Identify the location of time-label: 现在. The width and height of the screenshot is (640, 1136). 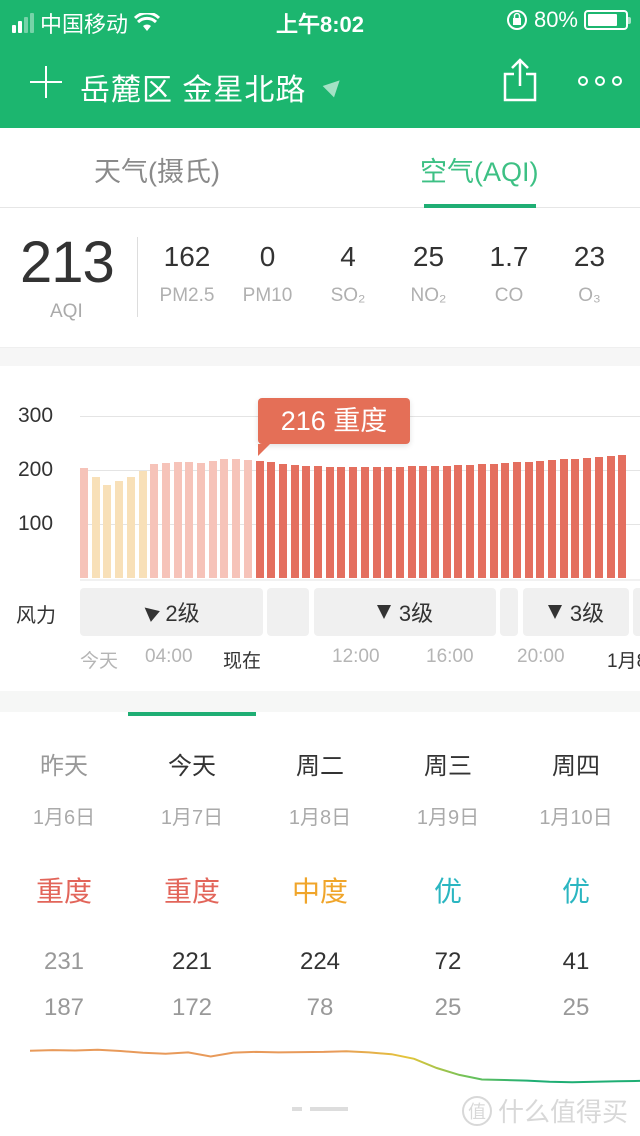
(242, 661).